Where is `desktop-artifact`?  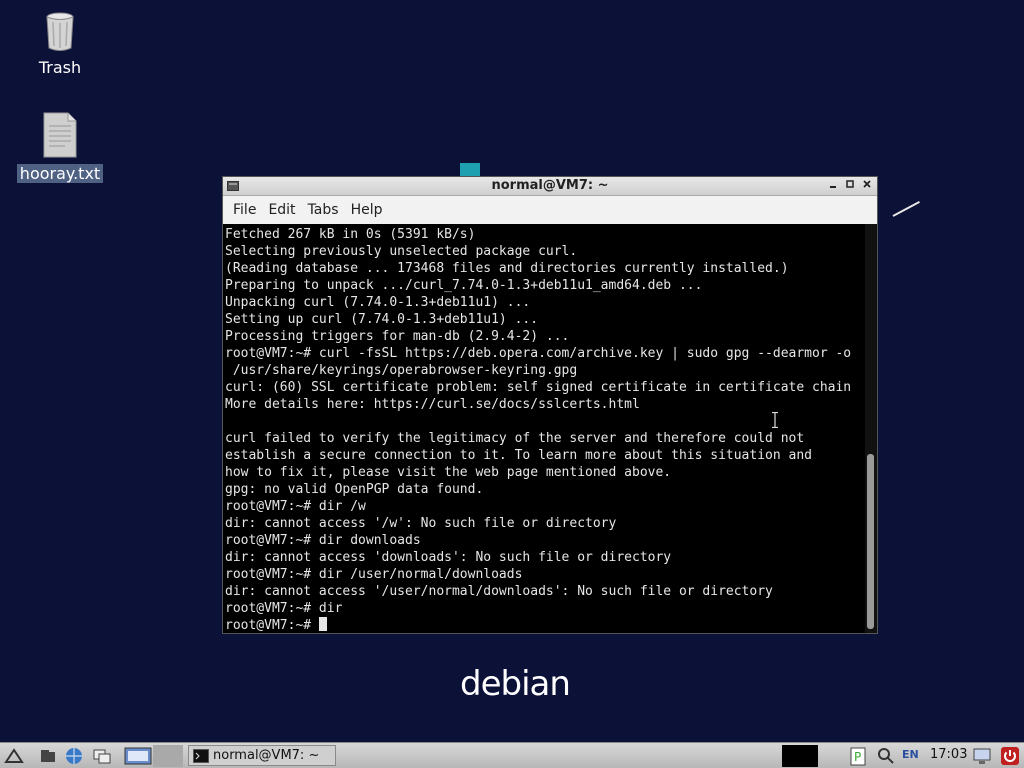
desktop-artifact is located at coordinates (470, 170).